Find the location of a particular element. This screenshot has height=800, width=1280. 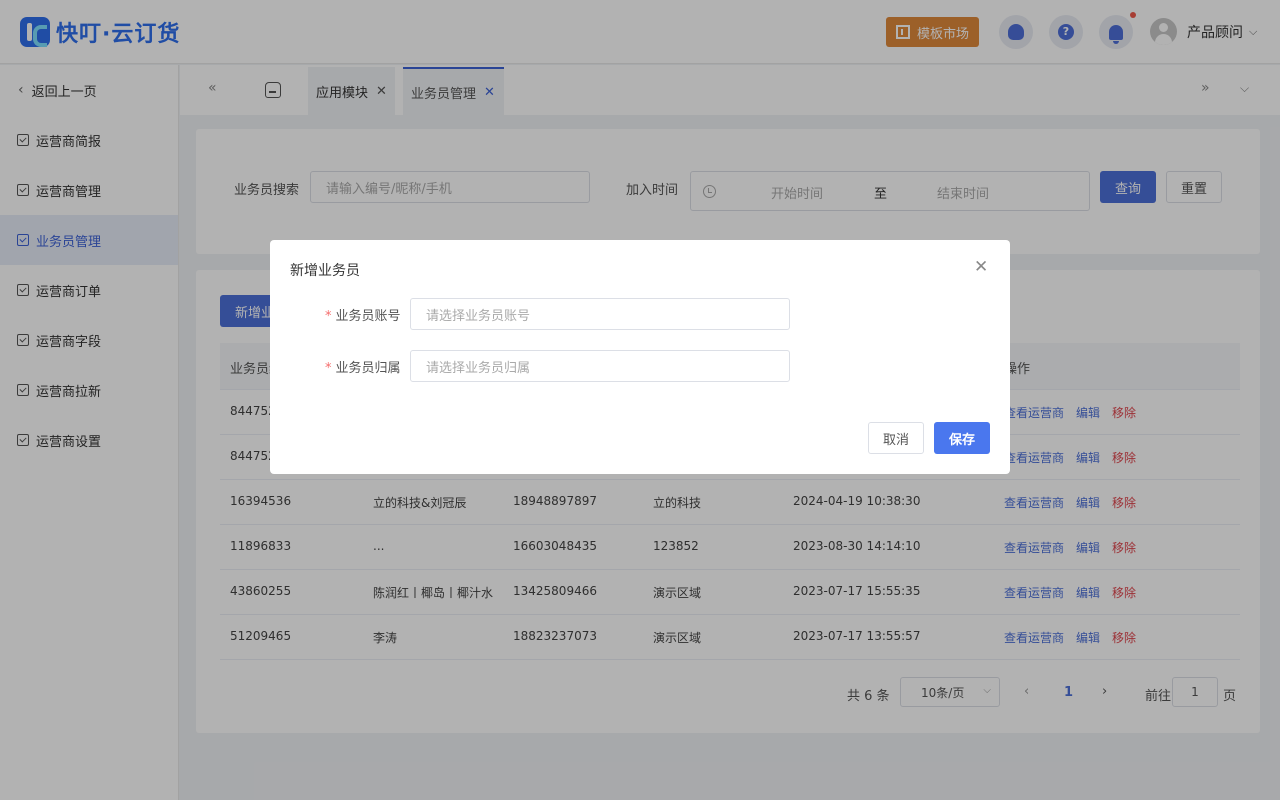

affiliation-field-label: * 业务员归属 is located at coordinates (363, 366).